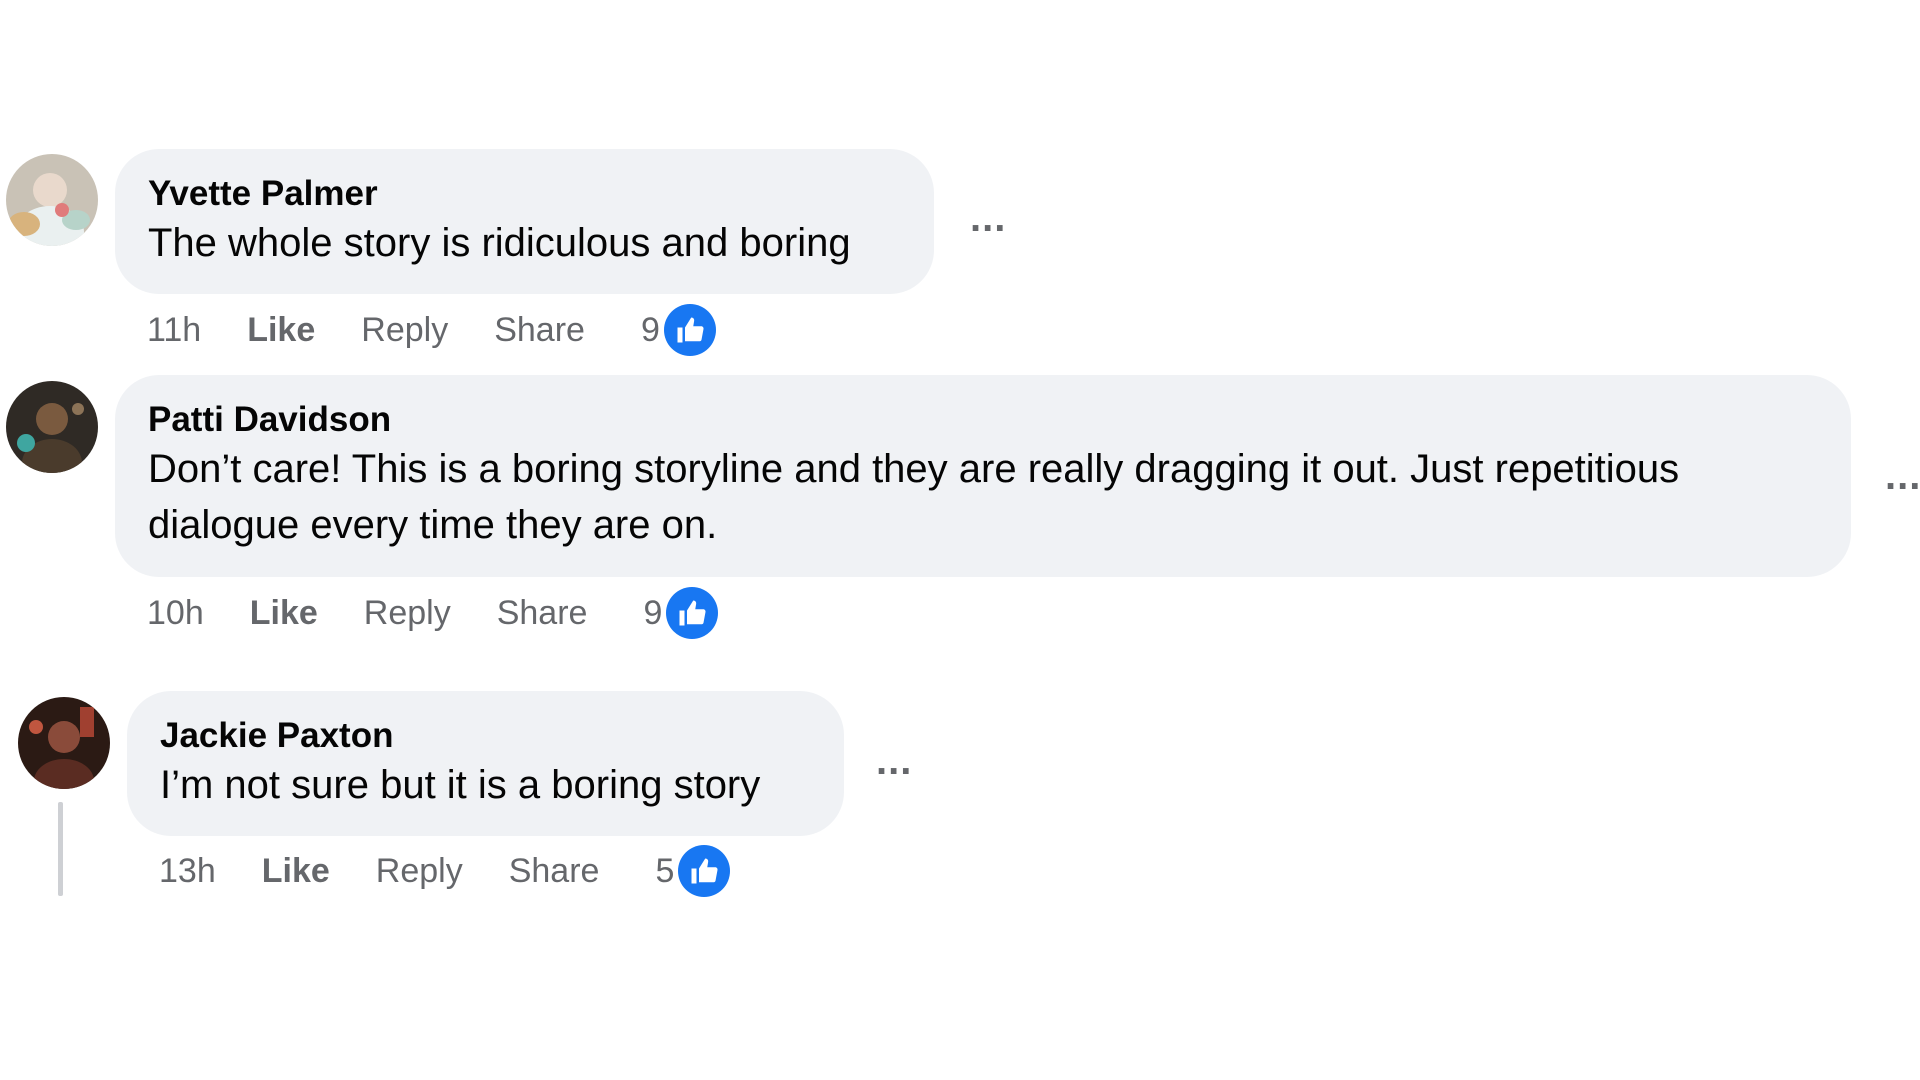 The height and width of the screenshot is (1080, 1920). I want to click on comment-timestamp: 13h, so click(187, 871).